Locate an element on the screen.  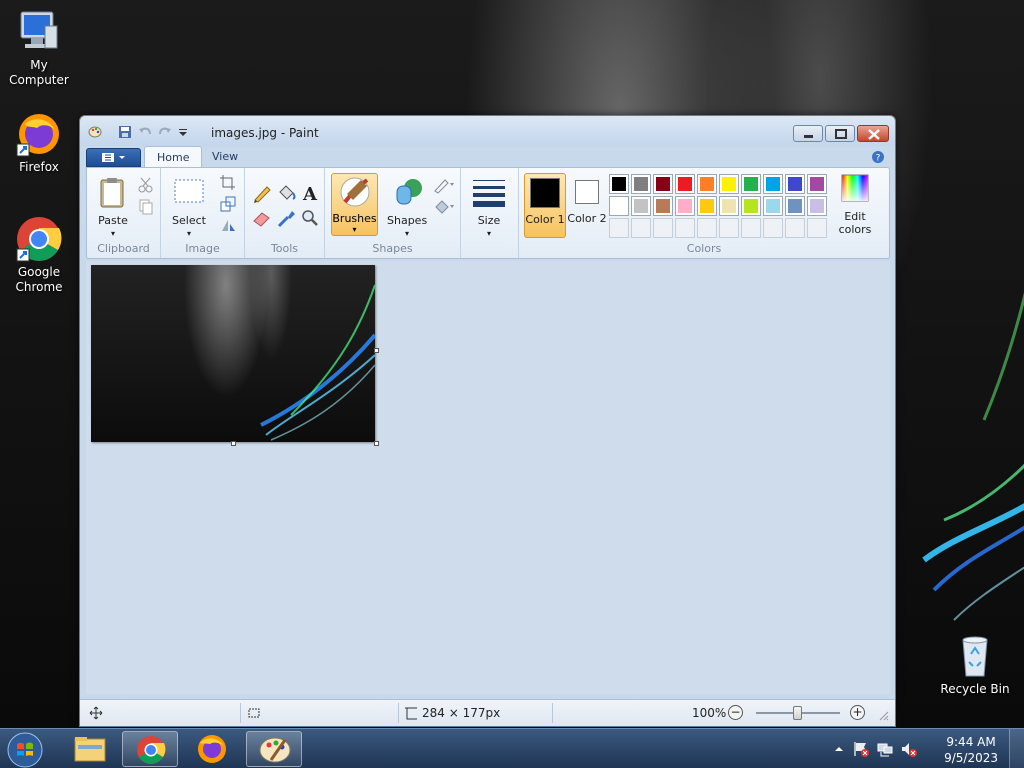
size-button: Size ▾ is located at coordinates (489, 208).